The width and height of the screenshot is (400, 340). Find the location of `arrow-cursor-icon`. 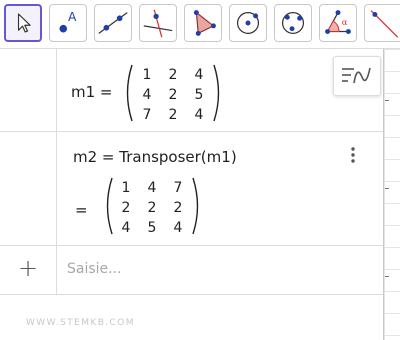

arrow-cursor-icon is located at coordinates (24, 23).